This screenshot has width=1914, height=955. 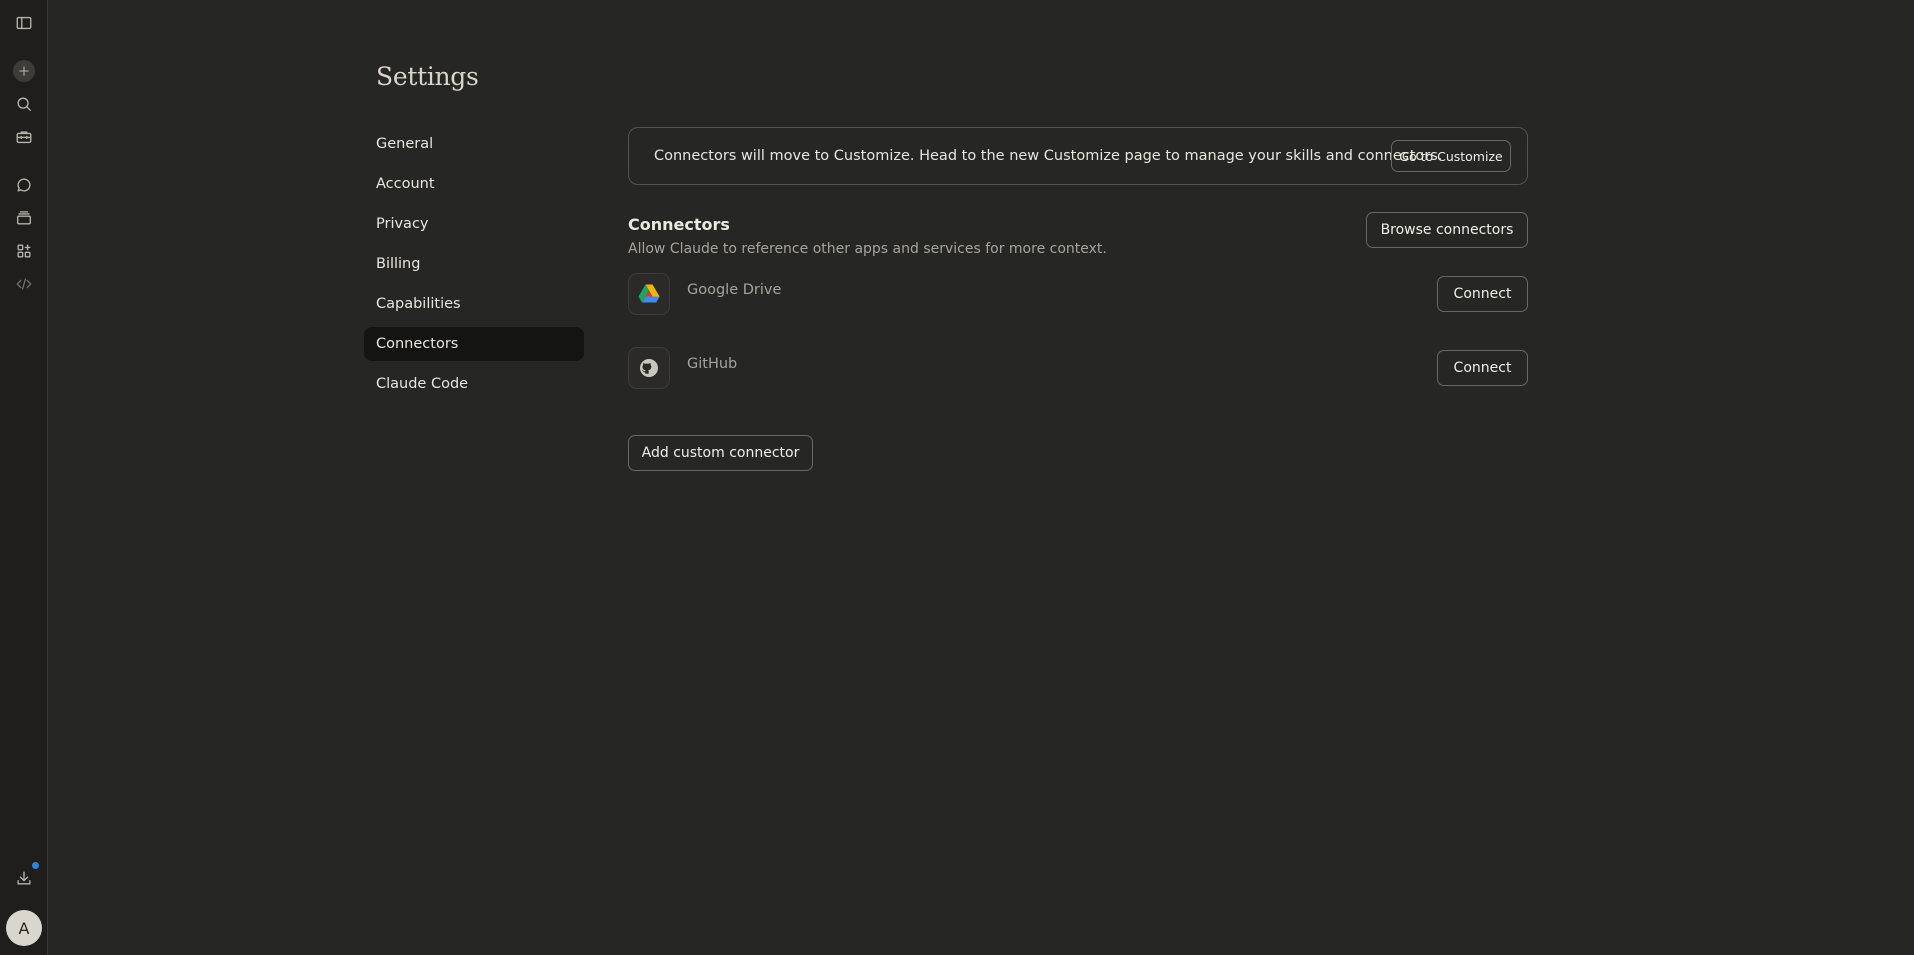 What do you see at coordinates (649, 368) in the screenshot?
I see `github-icon` at bounding box center [649, 368].